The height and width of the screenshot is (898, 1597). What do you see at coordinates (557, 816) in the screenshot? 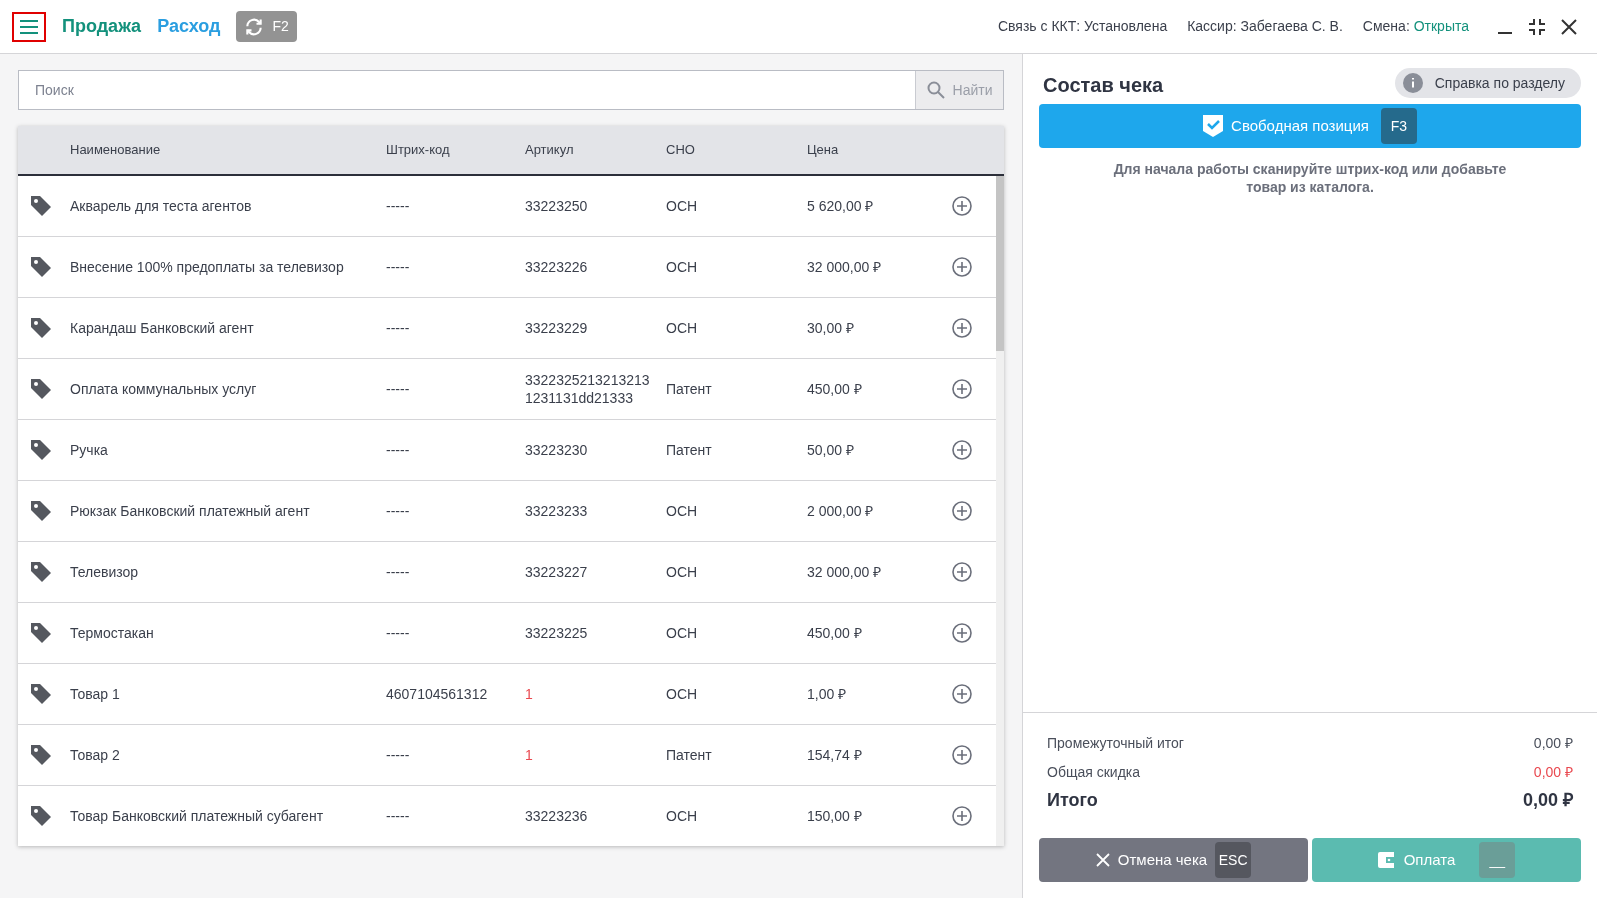
I see `table-cell-text: 33223236` at bounding box center [557, 816].